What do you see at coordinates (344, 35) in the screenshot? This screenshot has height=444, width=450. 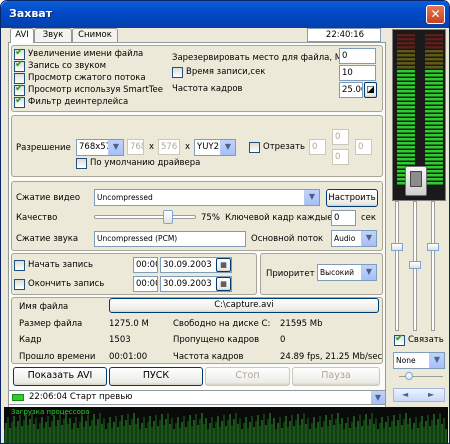 I see `clock-display: 22:40:16` at bounding box center [344, 35].